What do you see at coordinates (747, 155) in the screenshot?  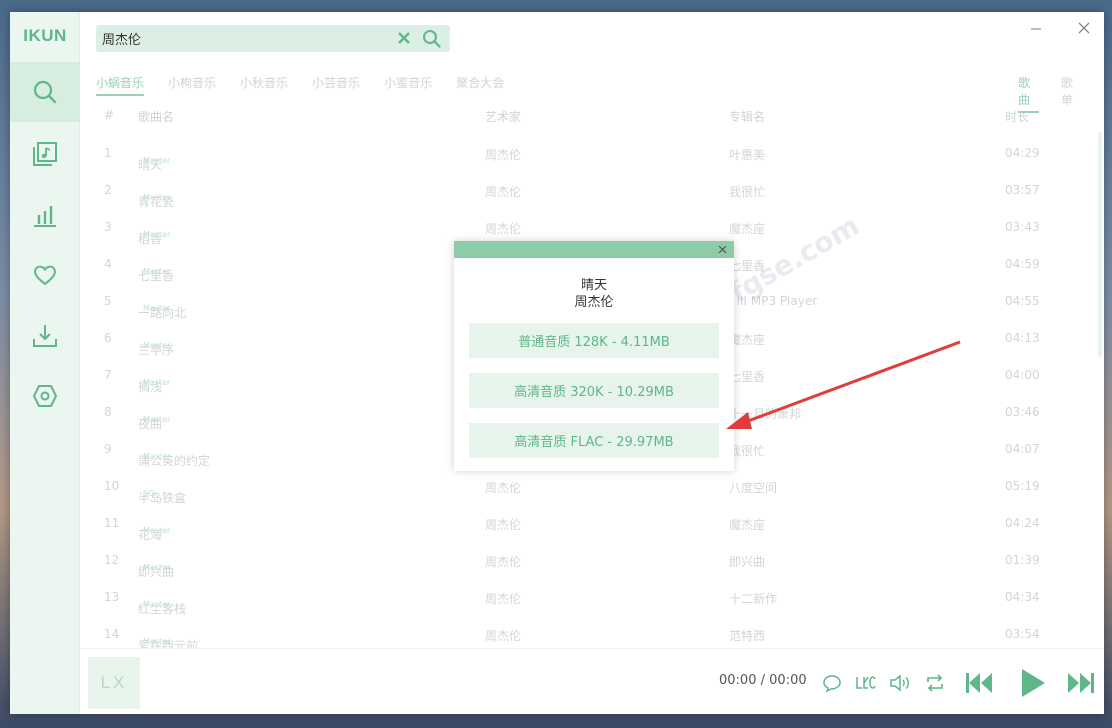 I see `row-album: 叶惠美` at bounding box center [747, 155].